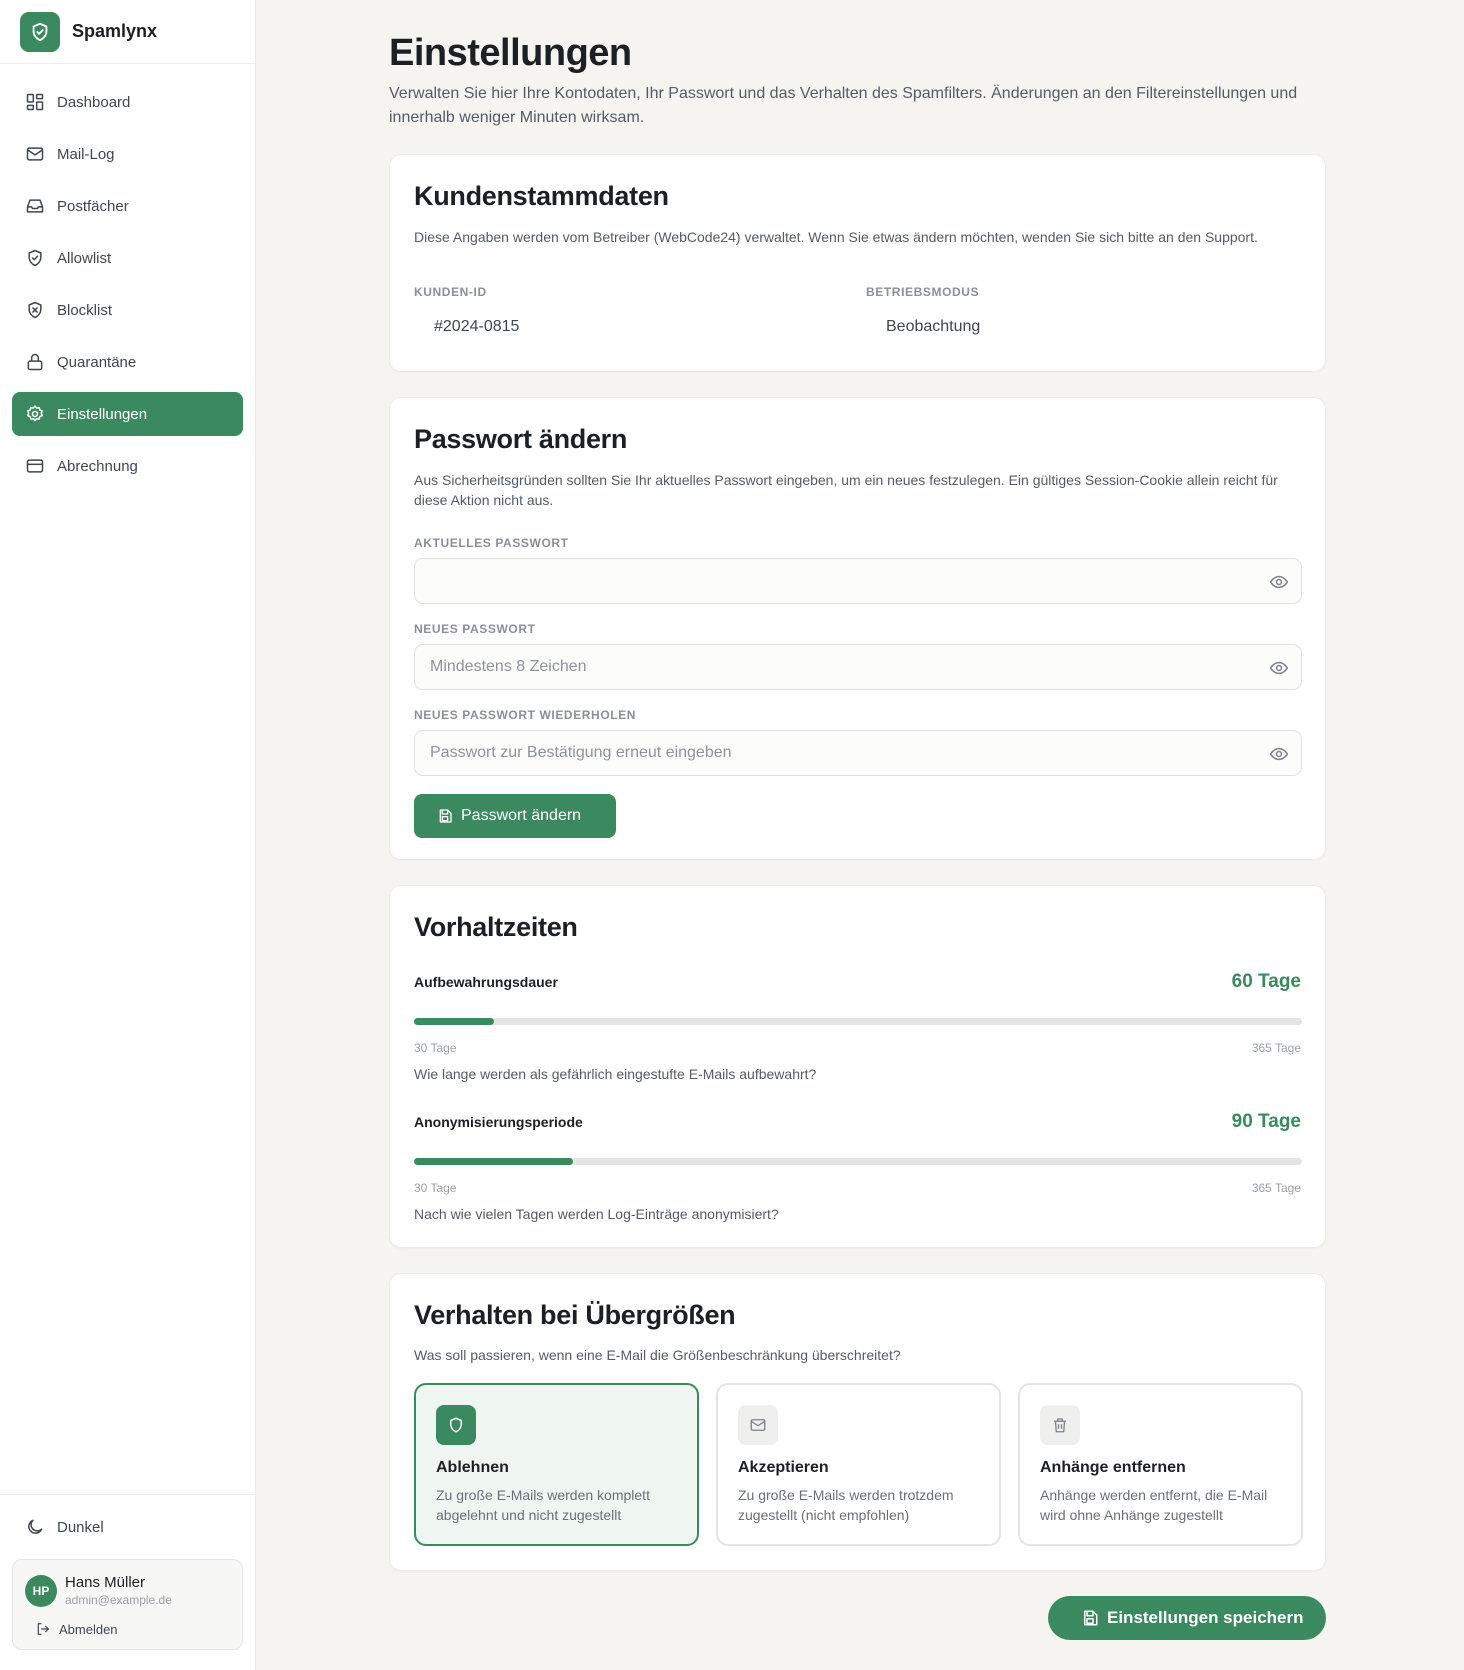  Describe the element at coordinates (486, 982) in the screenshot. I see `retention-slider-label: Aufbewahrungsdauer` at that location.